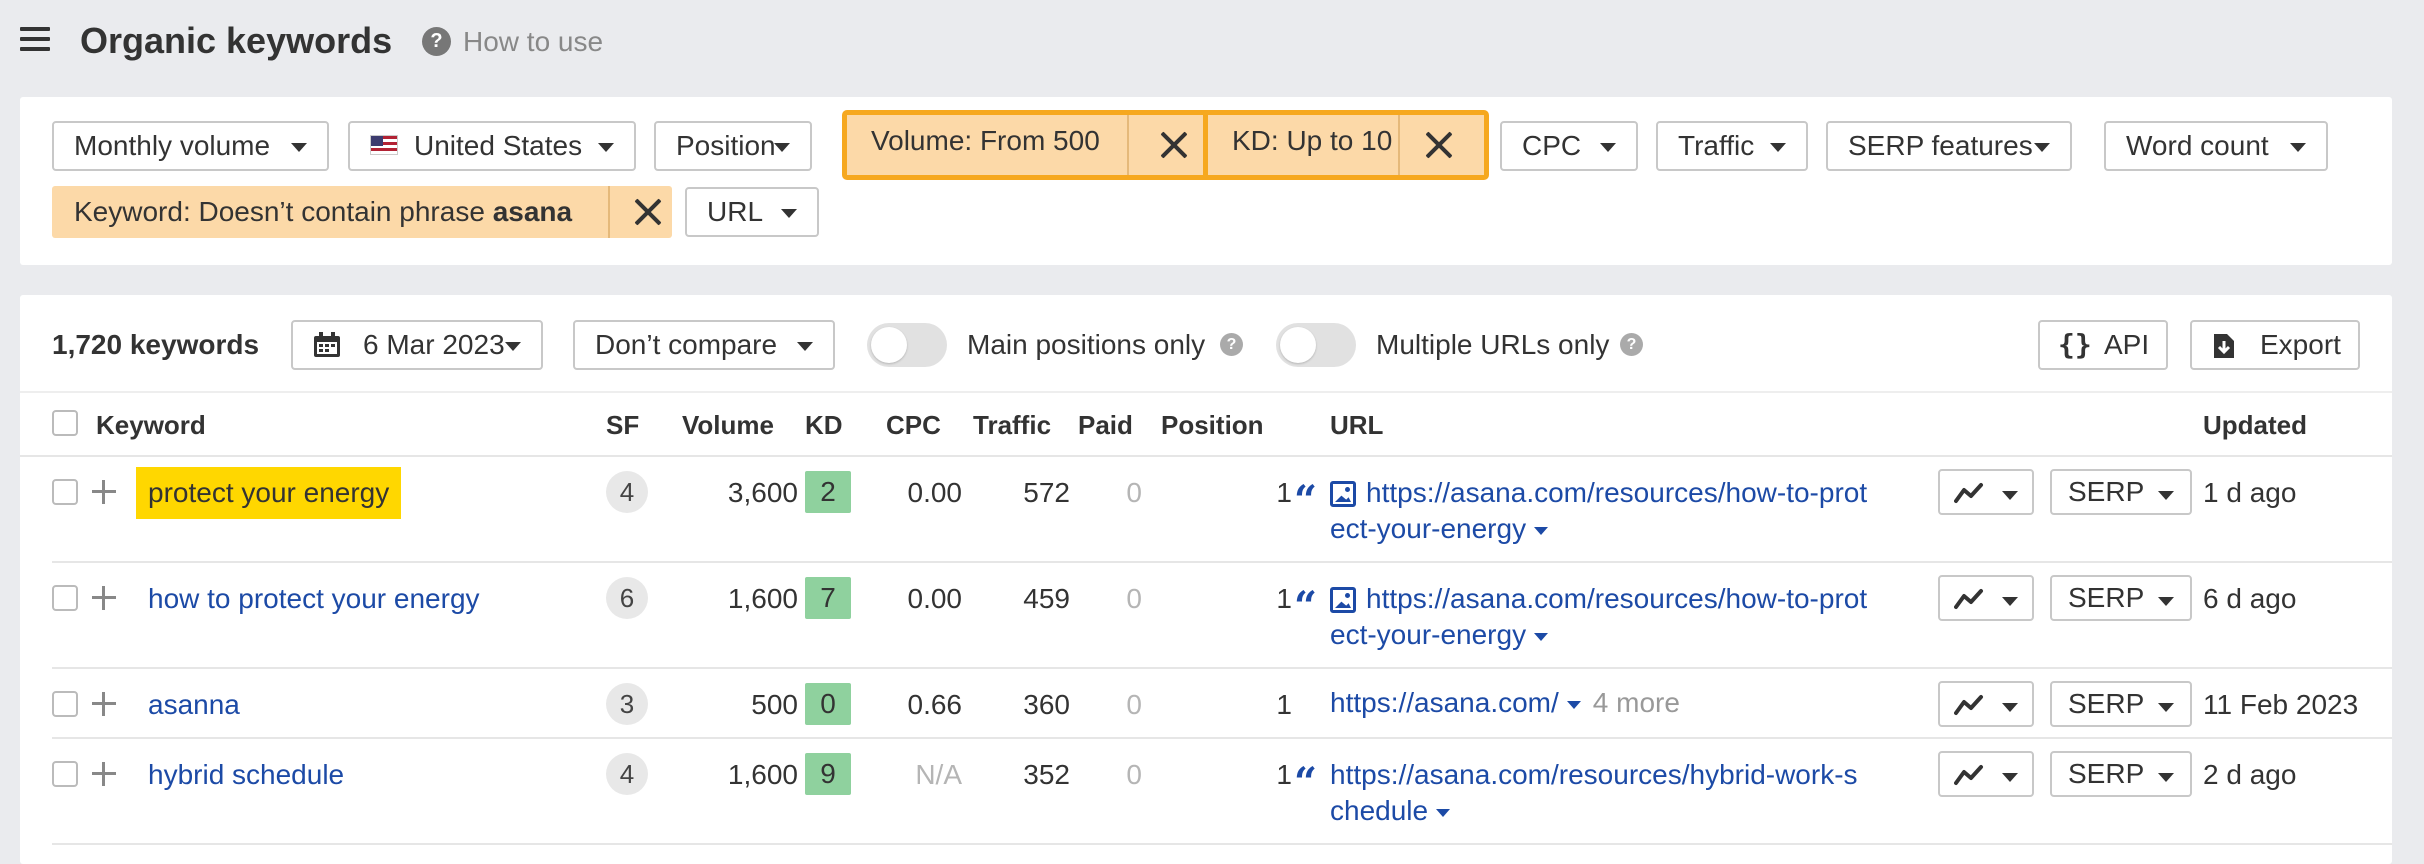  Describe the element at coordinates (2275, 345) in the screenshot. I see `export-button: Export` at that location.